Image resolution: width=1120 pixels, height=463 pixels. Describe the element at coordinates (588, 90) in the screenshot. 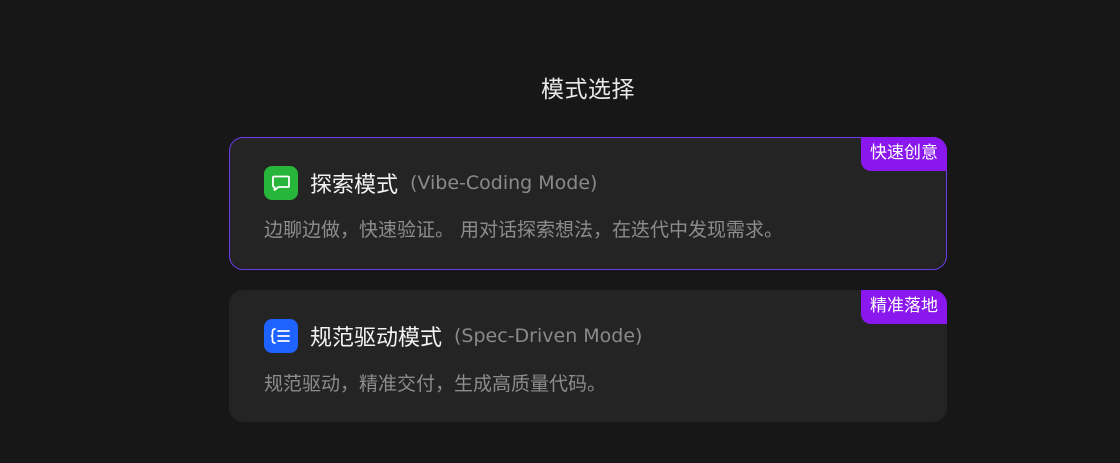

I see `page-title: 模式选择` at that location.